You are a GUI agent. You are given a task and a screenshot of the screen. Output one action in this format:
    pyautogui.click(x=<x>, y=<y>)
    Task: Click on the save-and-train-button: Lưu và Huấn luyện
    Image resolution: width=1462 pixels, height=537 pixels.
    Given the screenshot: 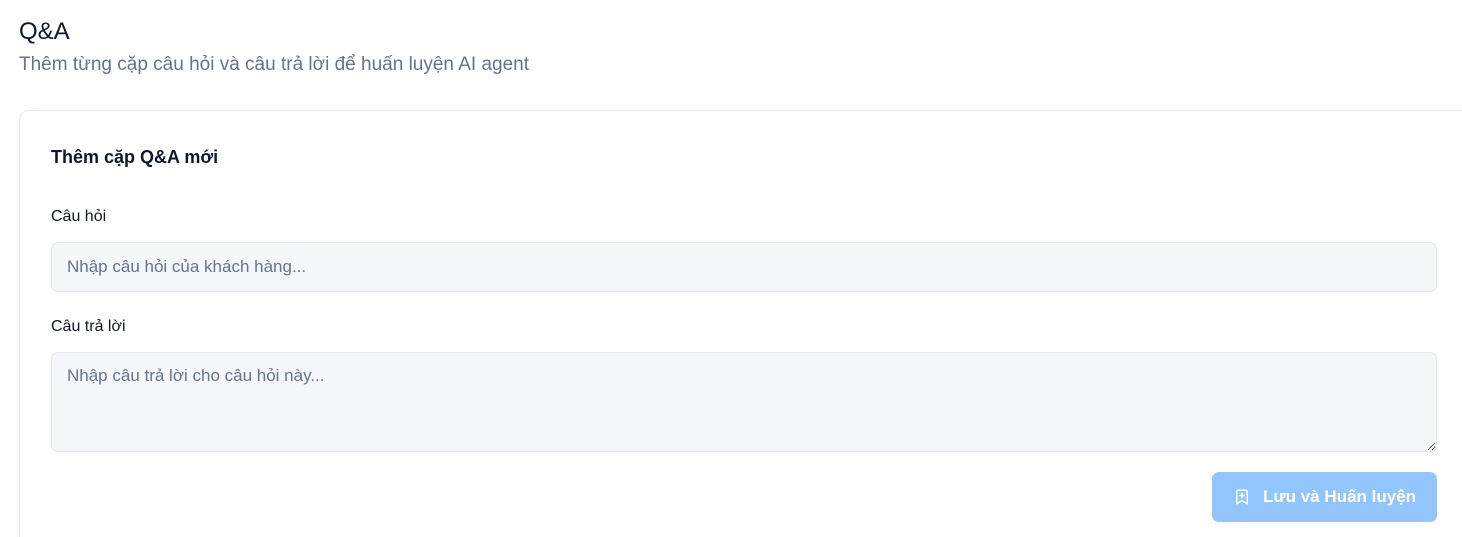 What is the action you would take?
    pyautogui.click(x=1324, y=497)
    